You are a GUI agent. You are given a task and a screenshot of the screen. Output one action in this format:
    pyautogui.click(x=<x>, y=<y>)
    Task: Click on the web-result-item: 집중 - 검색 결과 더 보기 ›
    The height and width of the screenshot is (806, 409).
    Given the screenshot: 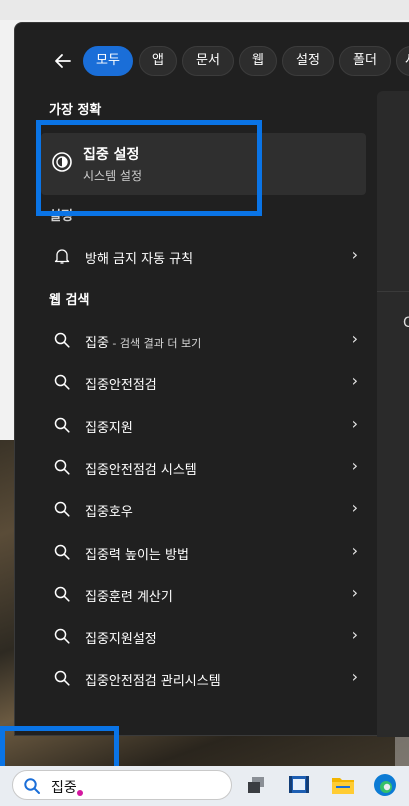 What is the action you would take?
    pyautogui.click(x=203, y=341)
    